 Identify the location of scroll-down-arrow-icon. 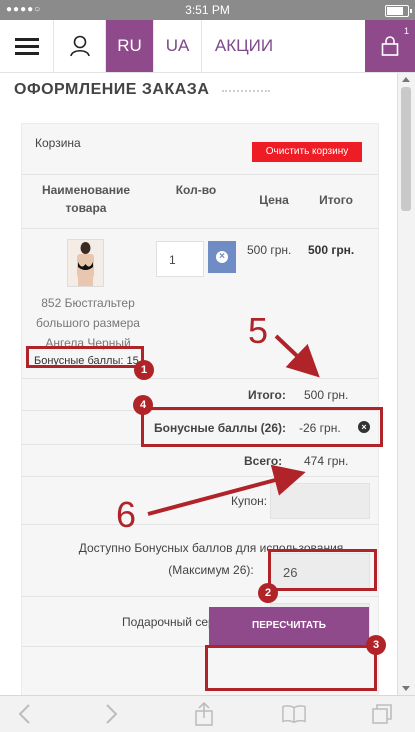
(406, 688).